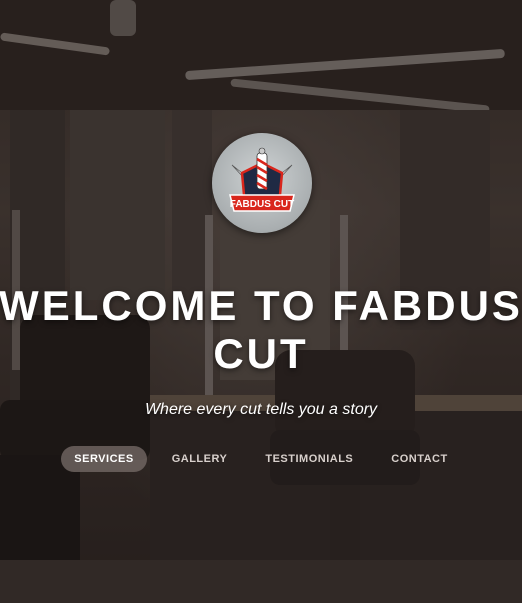 This screenshot has height=603, width=522. What do you see at coordinates (309, 459) in the screenshot?
I see `nav-item-testimonials: TESTIMONIALS` at bounding box center [309, 459].